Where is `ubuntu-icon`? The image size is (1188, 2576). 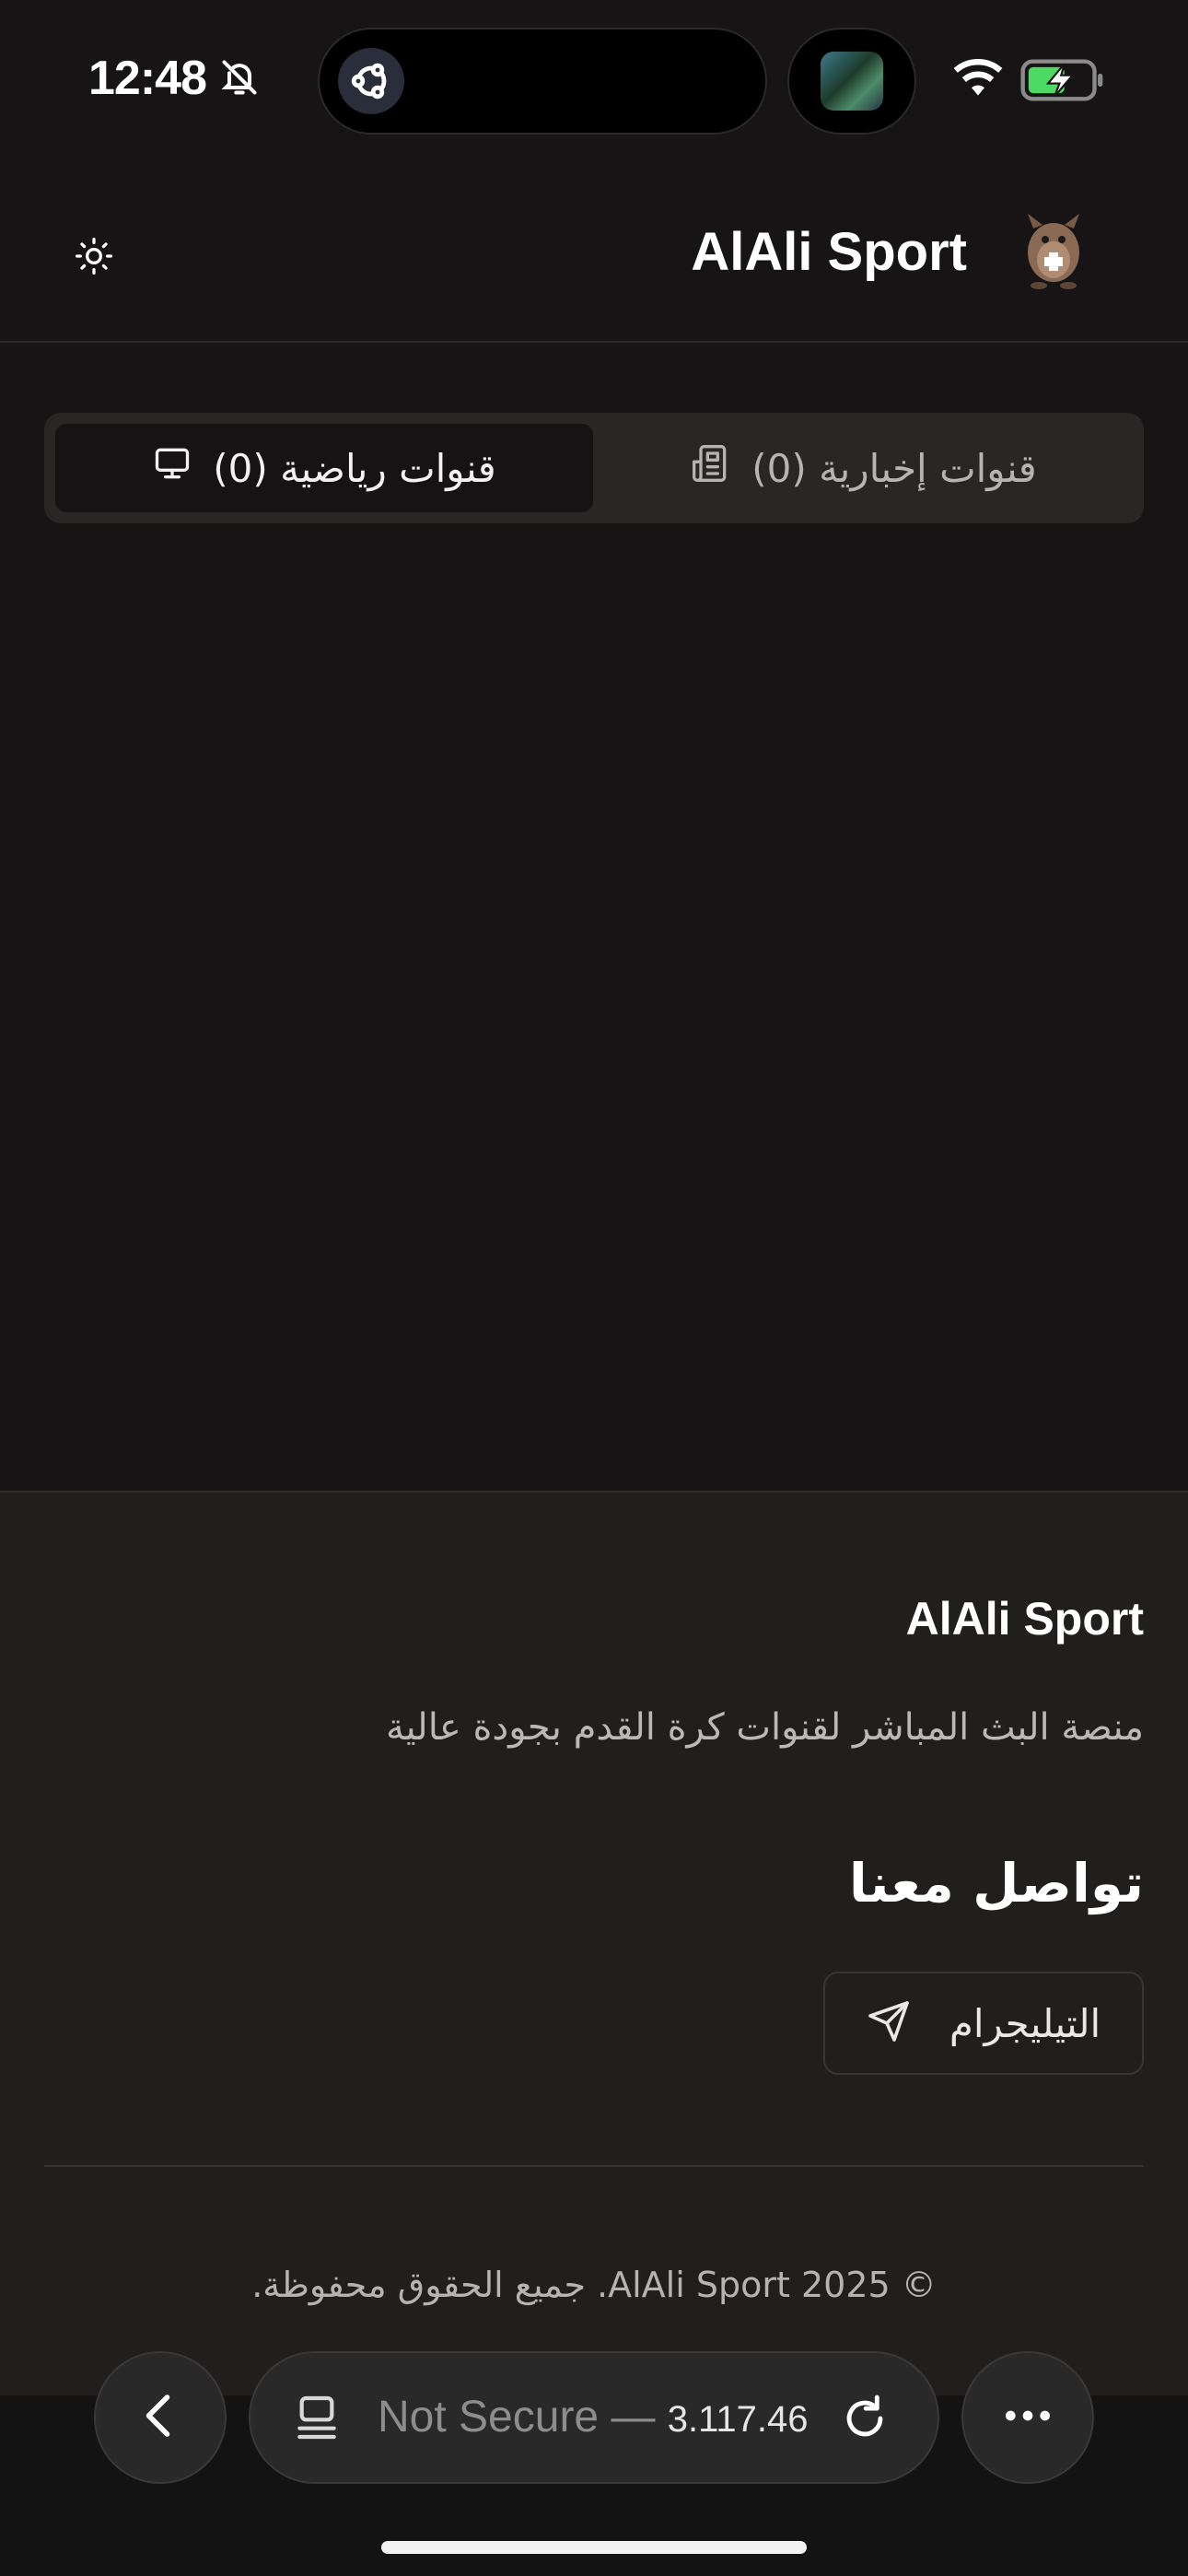
ubuntu-icon is located at coordinates (371, 81).